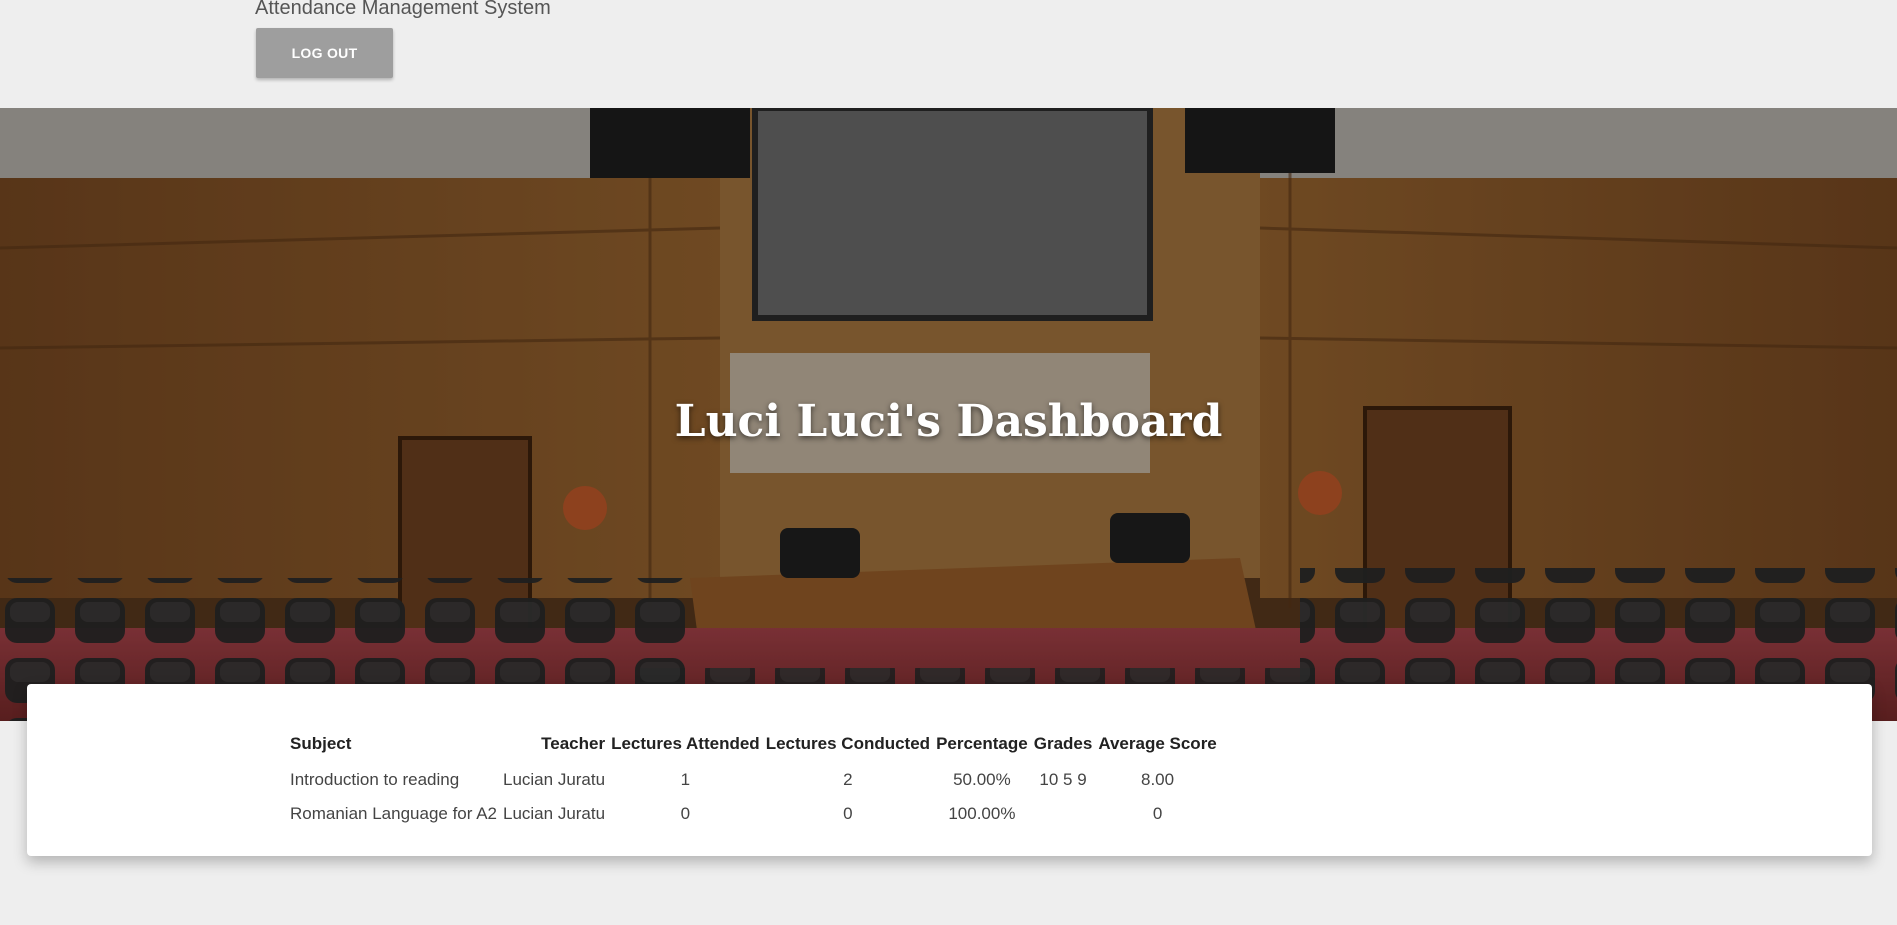  What do you see at coordinates (1158, 779) in the screenshot?
I see `average-score-cell: 8.00` at bounding box center [1158, 779].